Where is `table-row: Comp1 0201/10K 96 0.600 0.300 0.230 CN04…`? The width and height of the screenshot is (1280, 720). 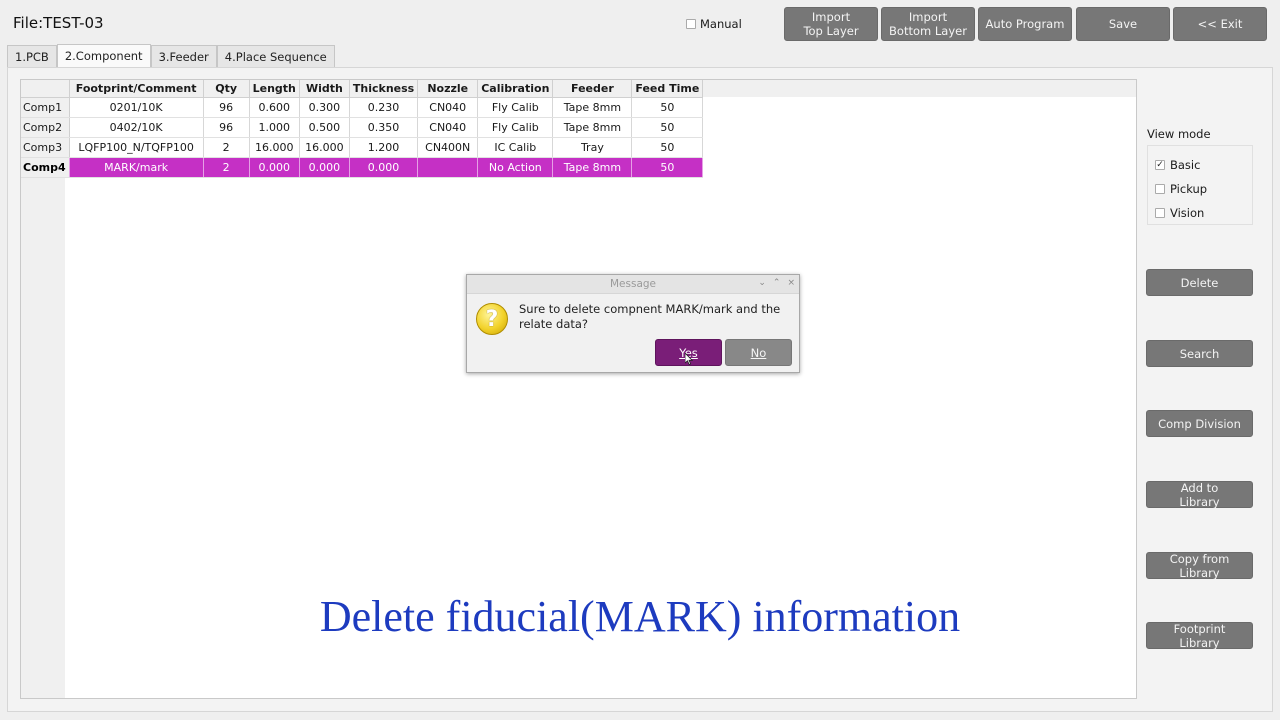 table-row: Comp1 0201/10K 96 0.600 0.300 0.230 CN04… is located at coordinates (362, 107).